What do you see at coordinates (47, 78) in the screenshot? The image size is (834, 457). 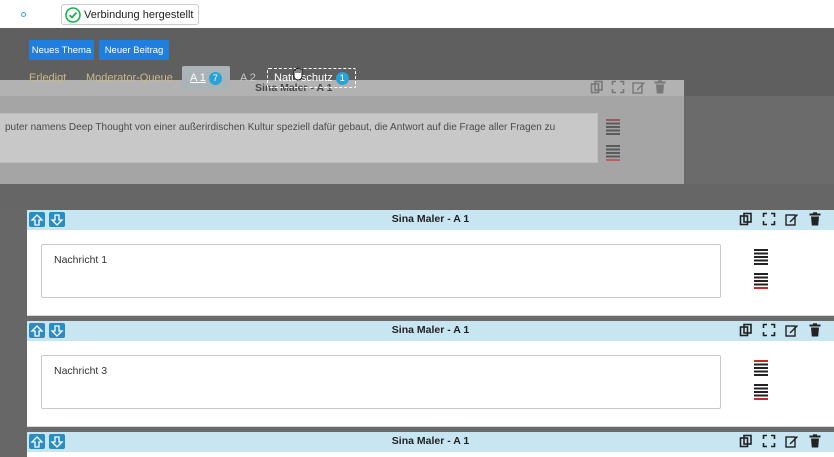 I see `tab-erledigt: Erledigt` at bounding box center [47, 78].